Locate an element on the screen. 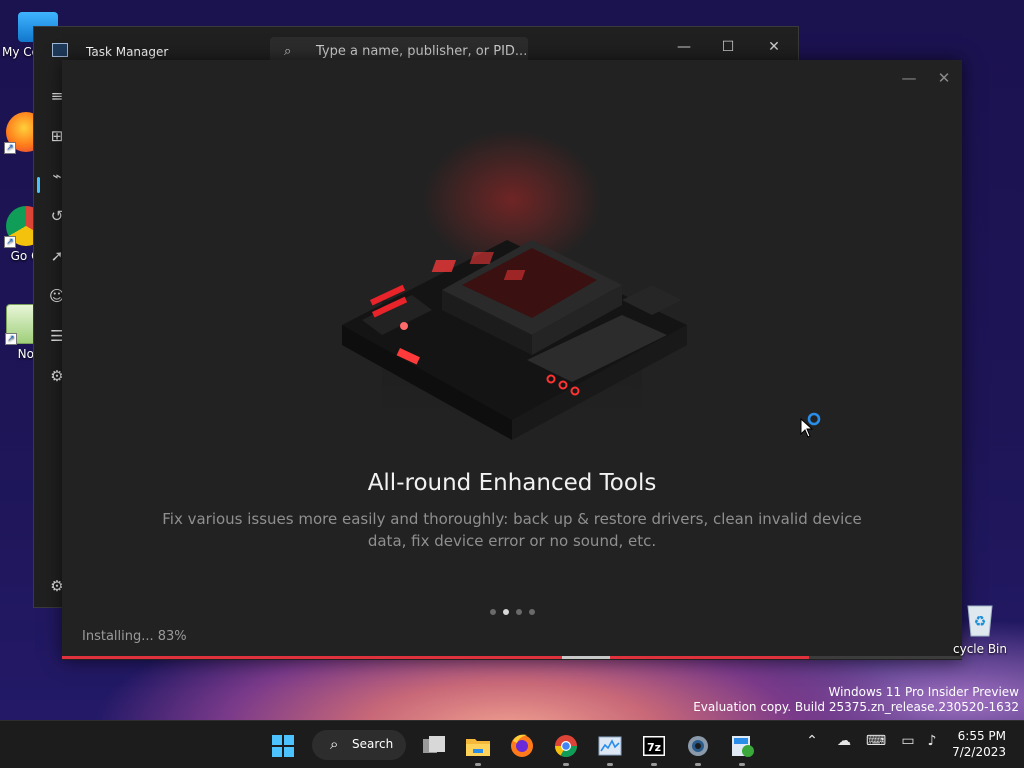 This screenshot has width=1024, height=768. file-explorer-button is located at coordinates (478, 747).